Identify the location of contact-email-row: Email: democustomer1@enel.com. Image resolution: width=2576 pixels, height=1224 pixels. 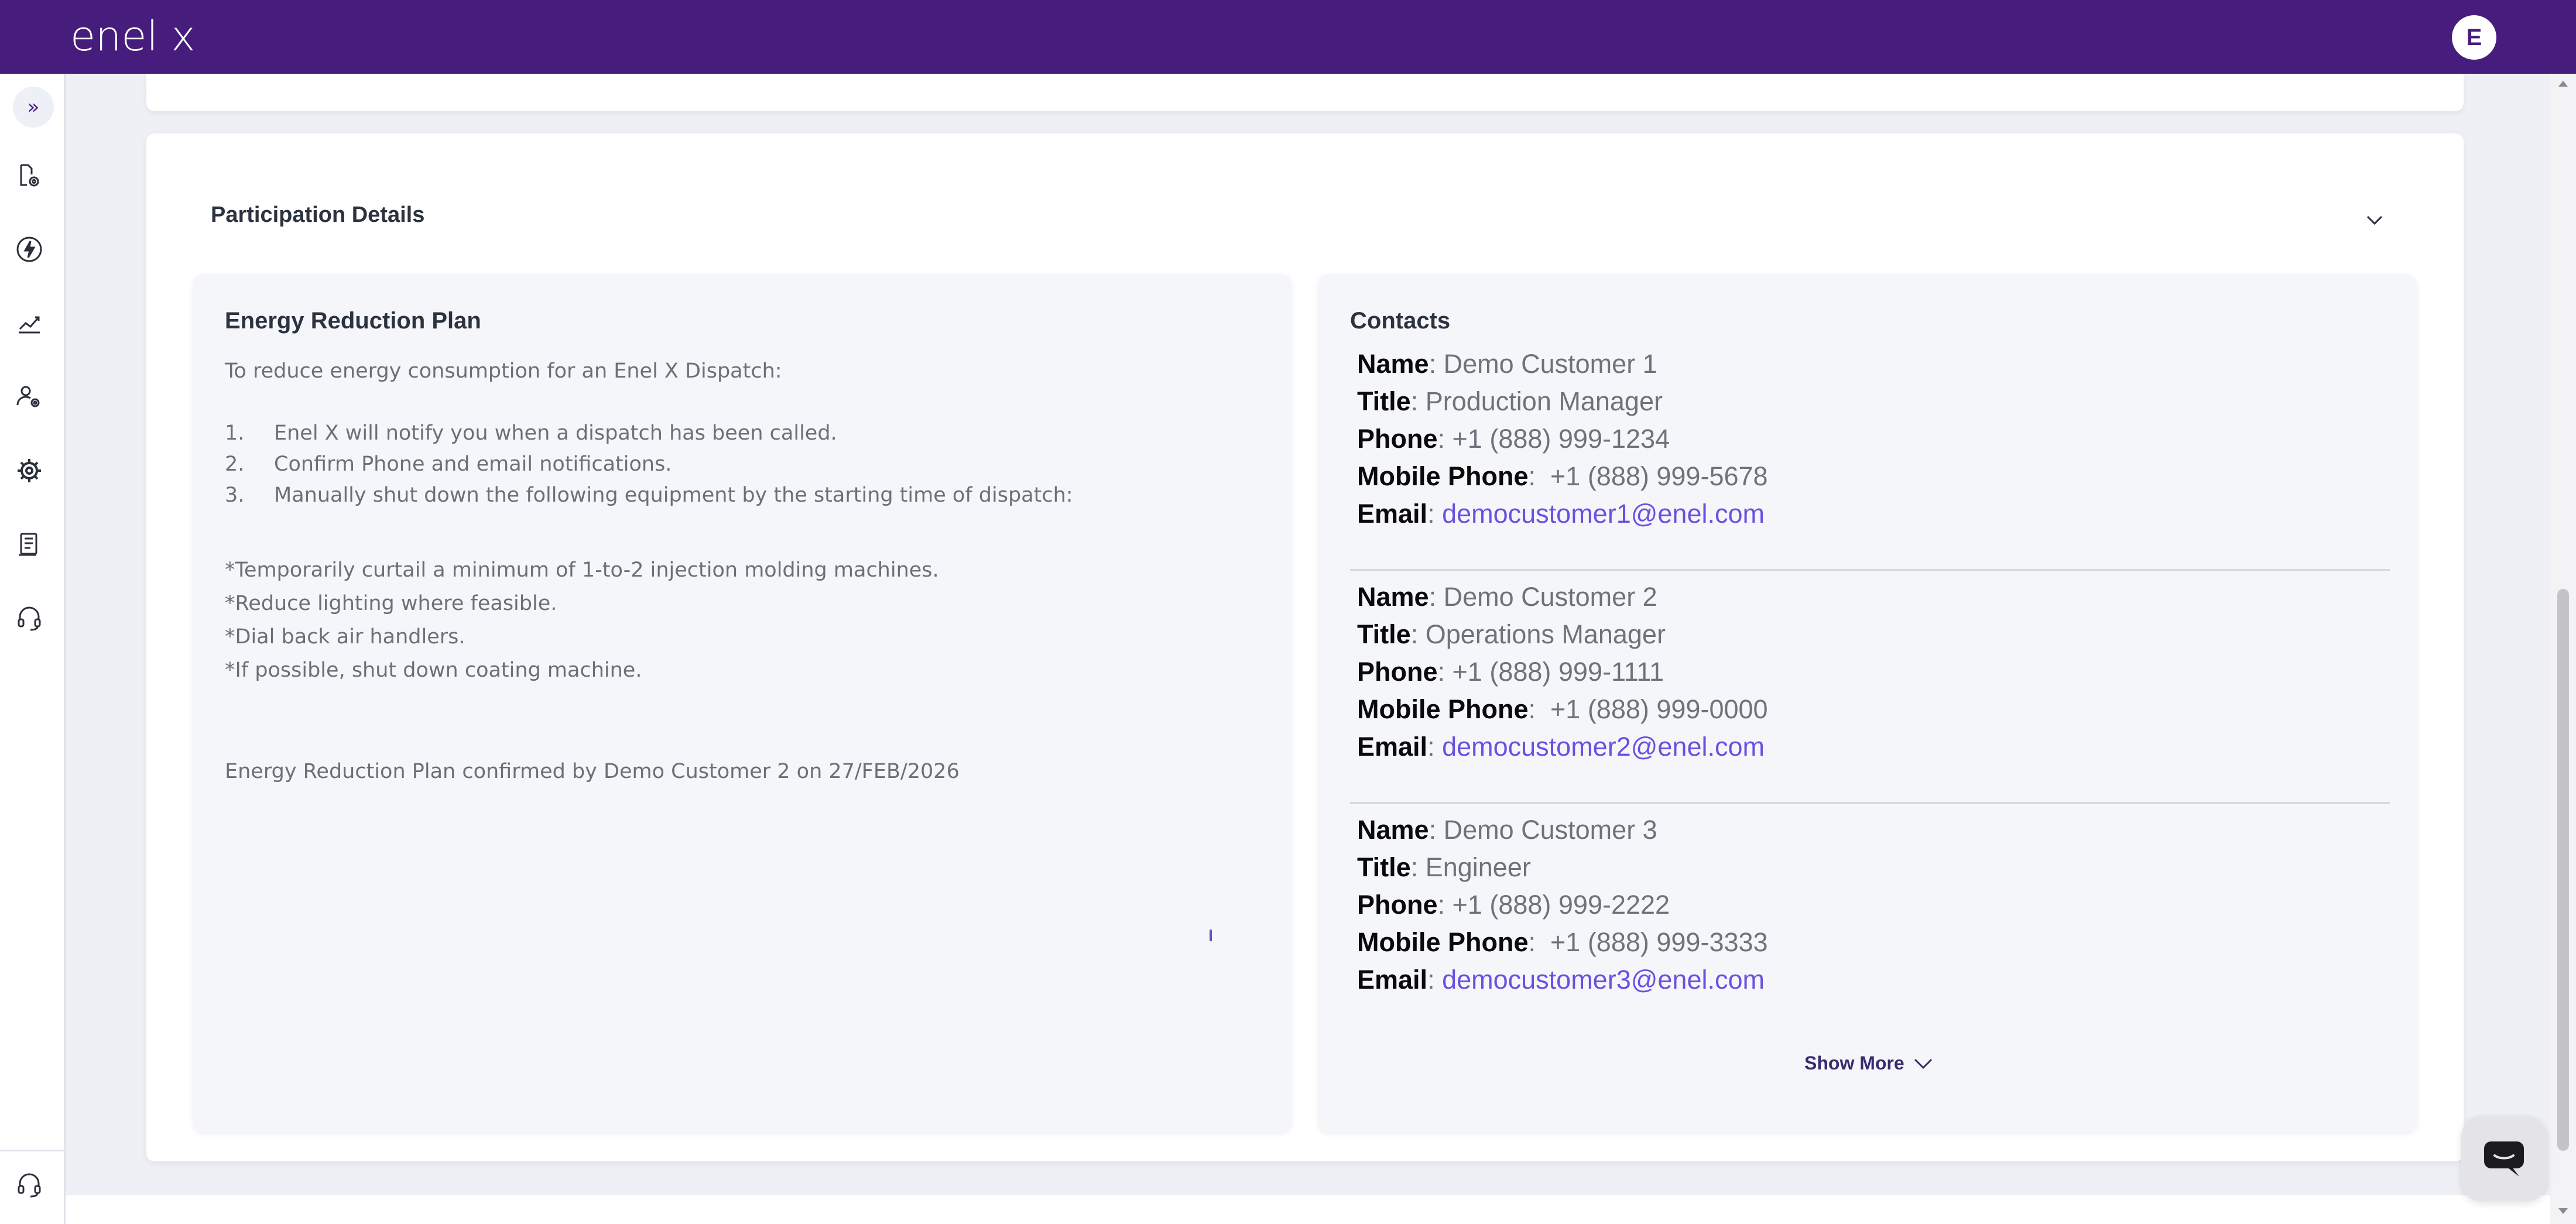
(1561, 514).